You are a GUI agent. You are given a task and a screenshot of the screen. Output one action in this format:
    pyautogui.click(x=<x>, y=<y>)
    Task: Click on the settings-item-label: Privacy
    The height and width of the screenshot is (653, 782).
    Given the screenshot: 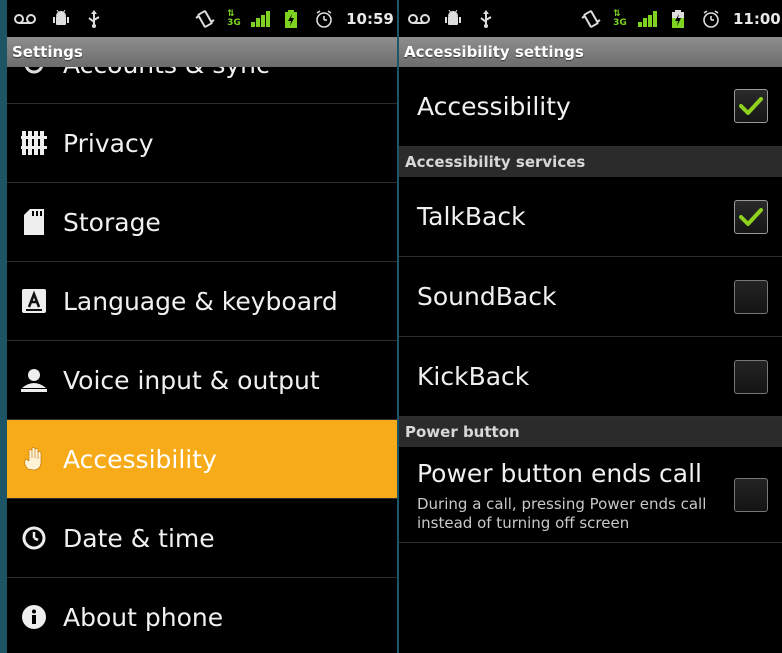 What is the action you would take?
    pyautogui.click(x=108, y=143)
    